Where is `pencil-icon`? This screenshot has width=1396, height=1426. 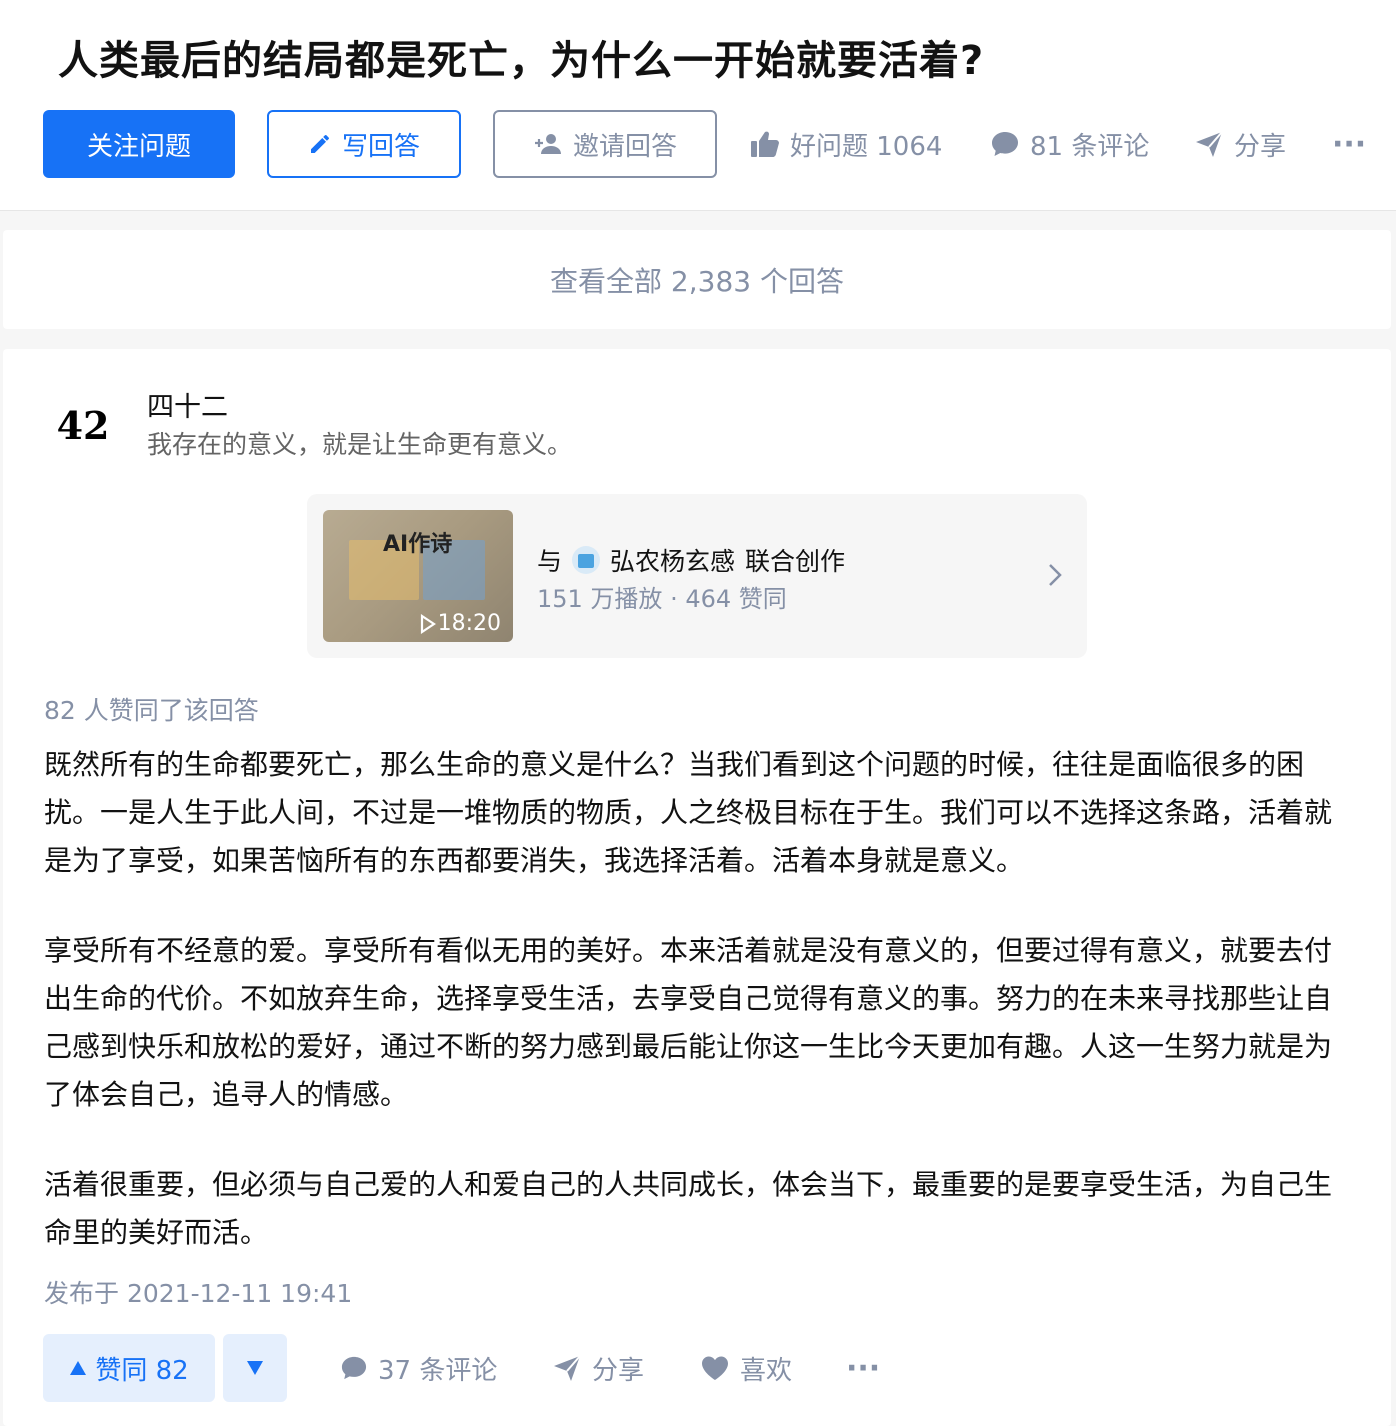 pencil-icon is located at coordinates (320, 144).